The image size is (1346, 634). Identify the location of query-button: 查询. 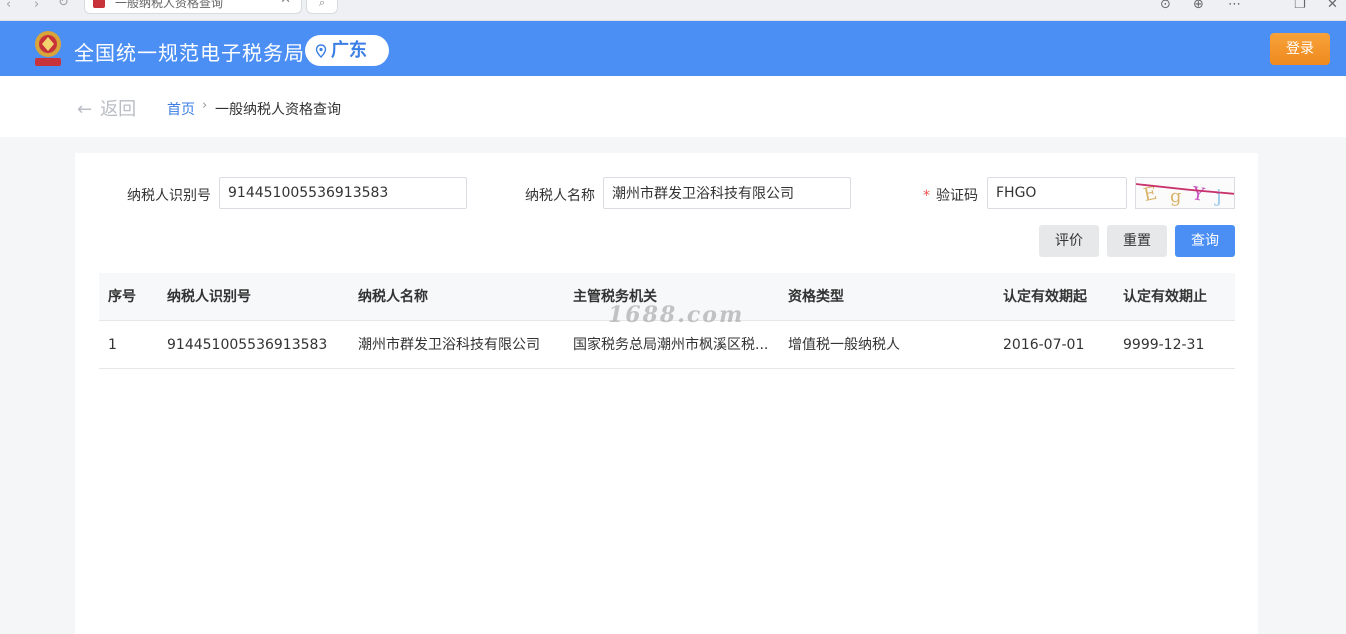
(1205, 241).